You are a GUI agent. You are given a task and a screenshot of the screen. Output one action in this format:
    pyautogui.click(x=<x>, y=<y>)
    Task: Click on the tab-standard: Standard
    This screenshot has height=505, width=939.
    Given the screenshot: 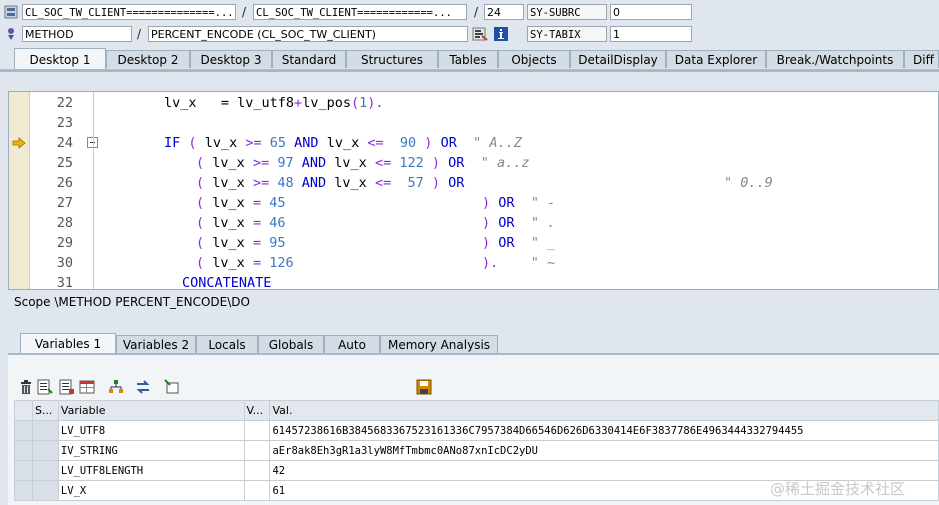 What is the action you would take?
    pyautogui.click(x=309, y=59)
    